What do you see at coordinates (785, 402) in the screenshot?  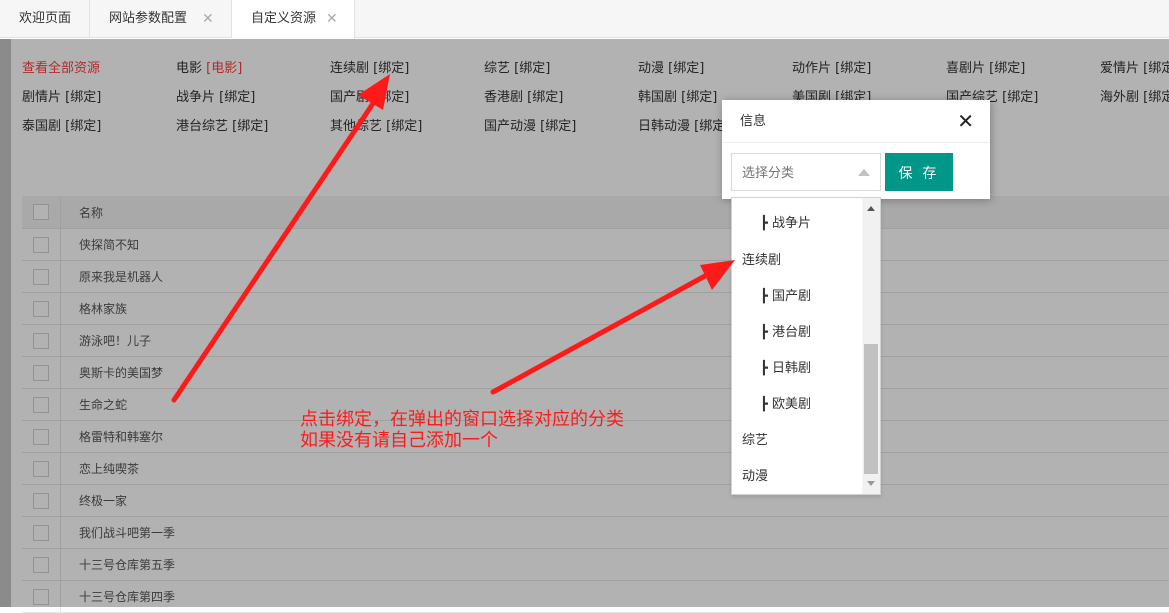 I see `dropdown-option: ┣ 欧美剧` at bounding box center [785, 402].